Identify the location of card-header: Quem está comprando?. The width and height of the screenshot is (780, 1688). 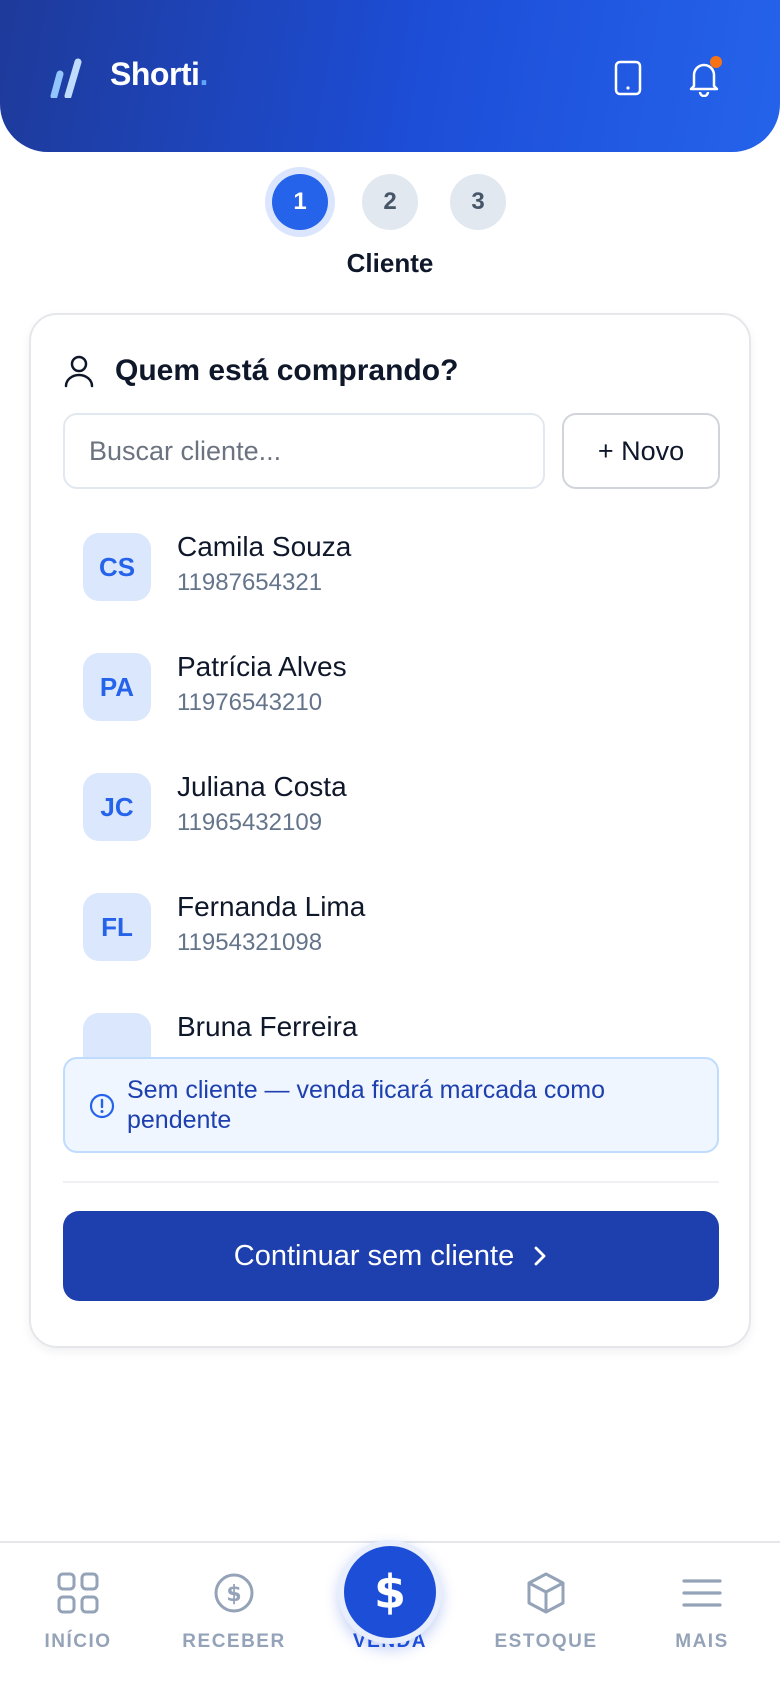
(260, 371).